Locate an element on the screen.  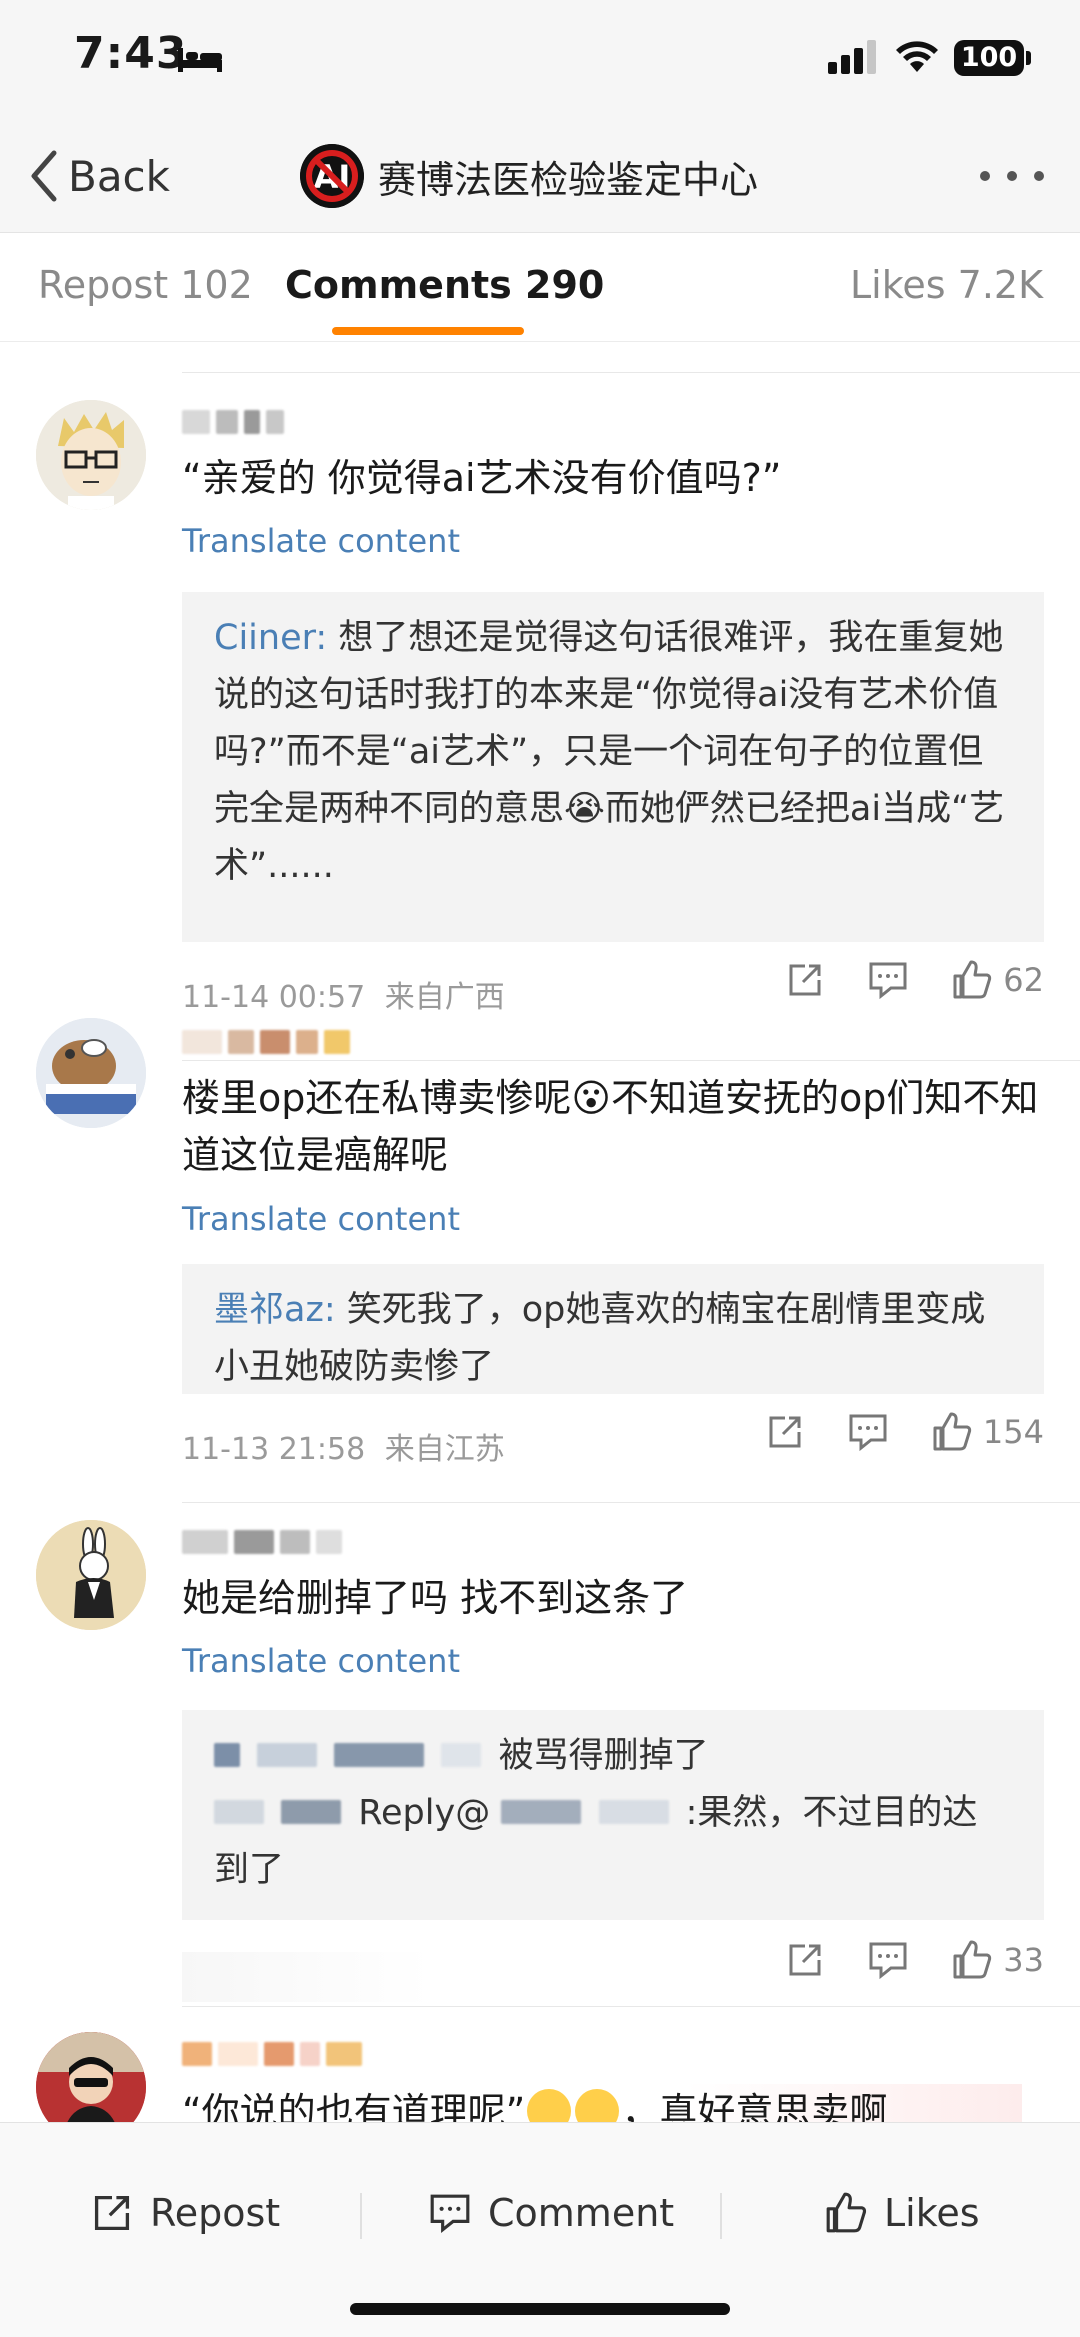
like-count: 154 is located at coordinates (1013, 1432).